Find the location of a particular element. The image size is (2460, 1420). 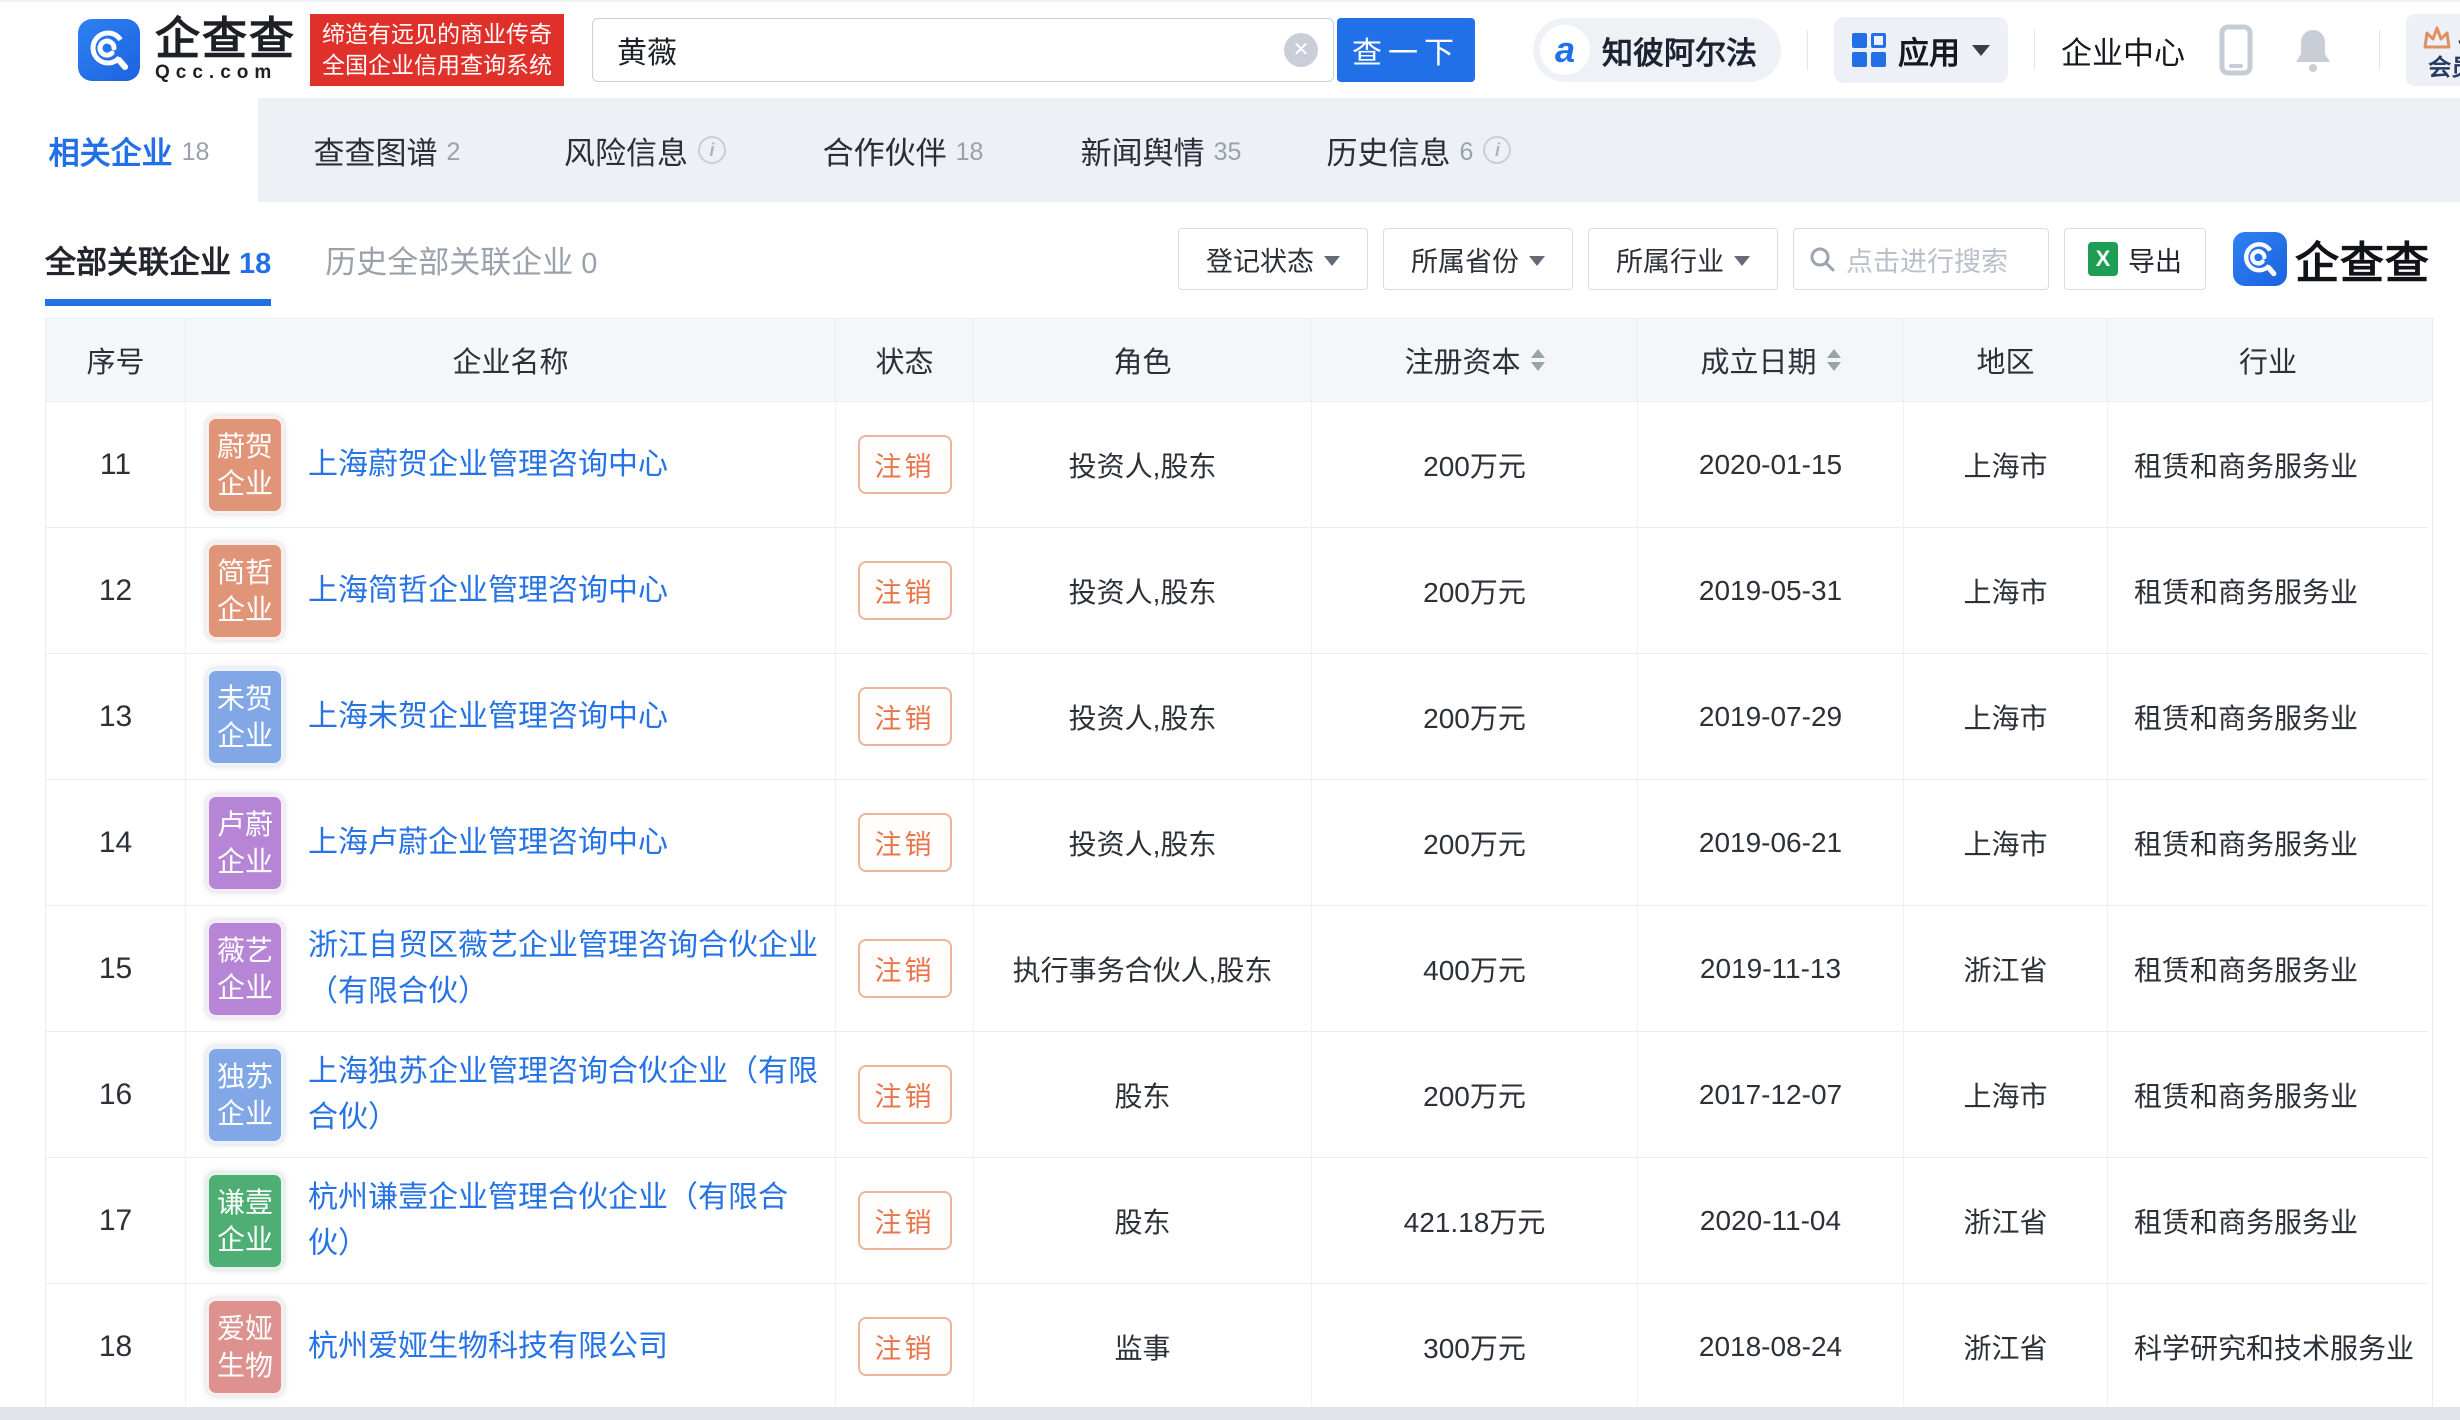

svip-member-button: SVIP 会员服务 is located at coordinates (2433, 50).